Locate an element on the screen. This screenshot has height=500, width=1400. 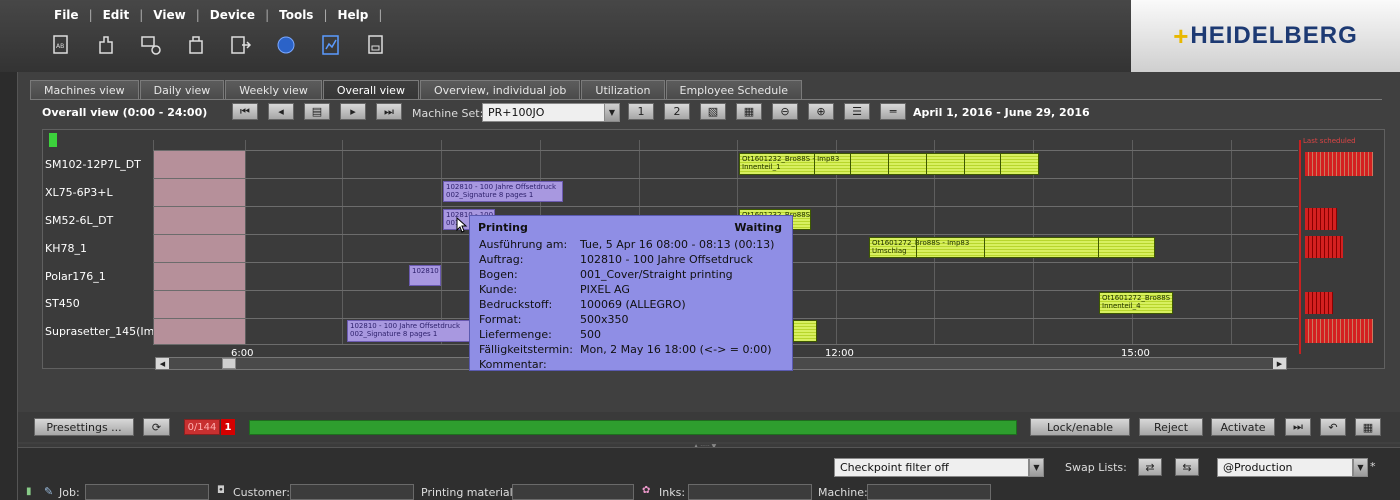
overview-title: Overall view (0:00 - 24:00) is located at coordinates (125, 112).